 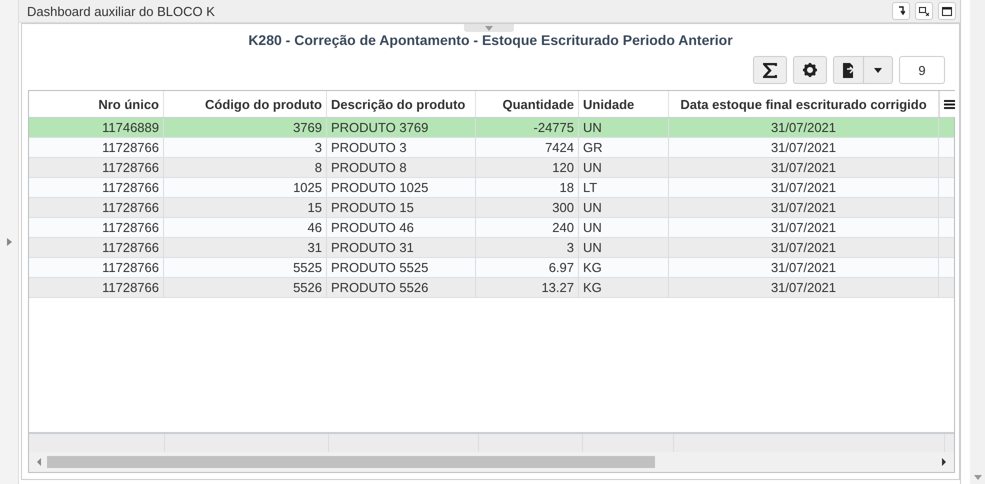 What do you see at coordinates (245, 104) in the screenshot?
I see `column-header: Código do produto` at bounding box center [245, 104].